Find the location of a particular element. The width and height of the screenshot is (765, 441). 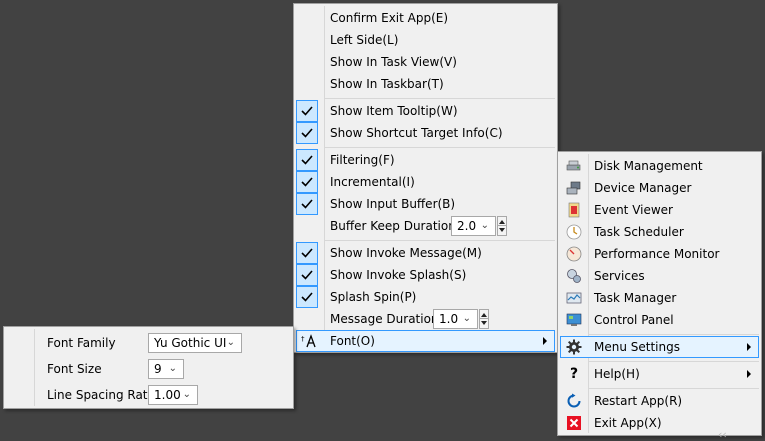

spinner-divider is located at coordinates (502, 225).